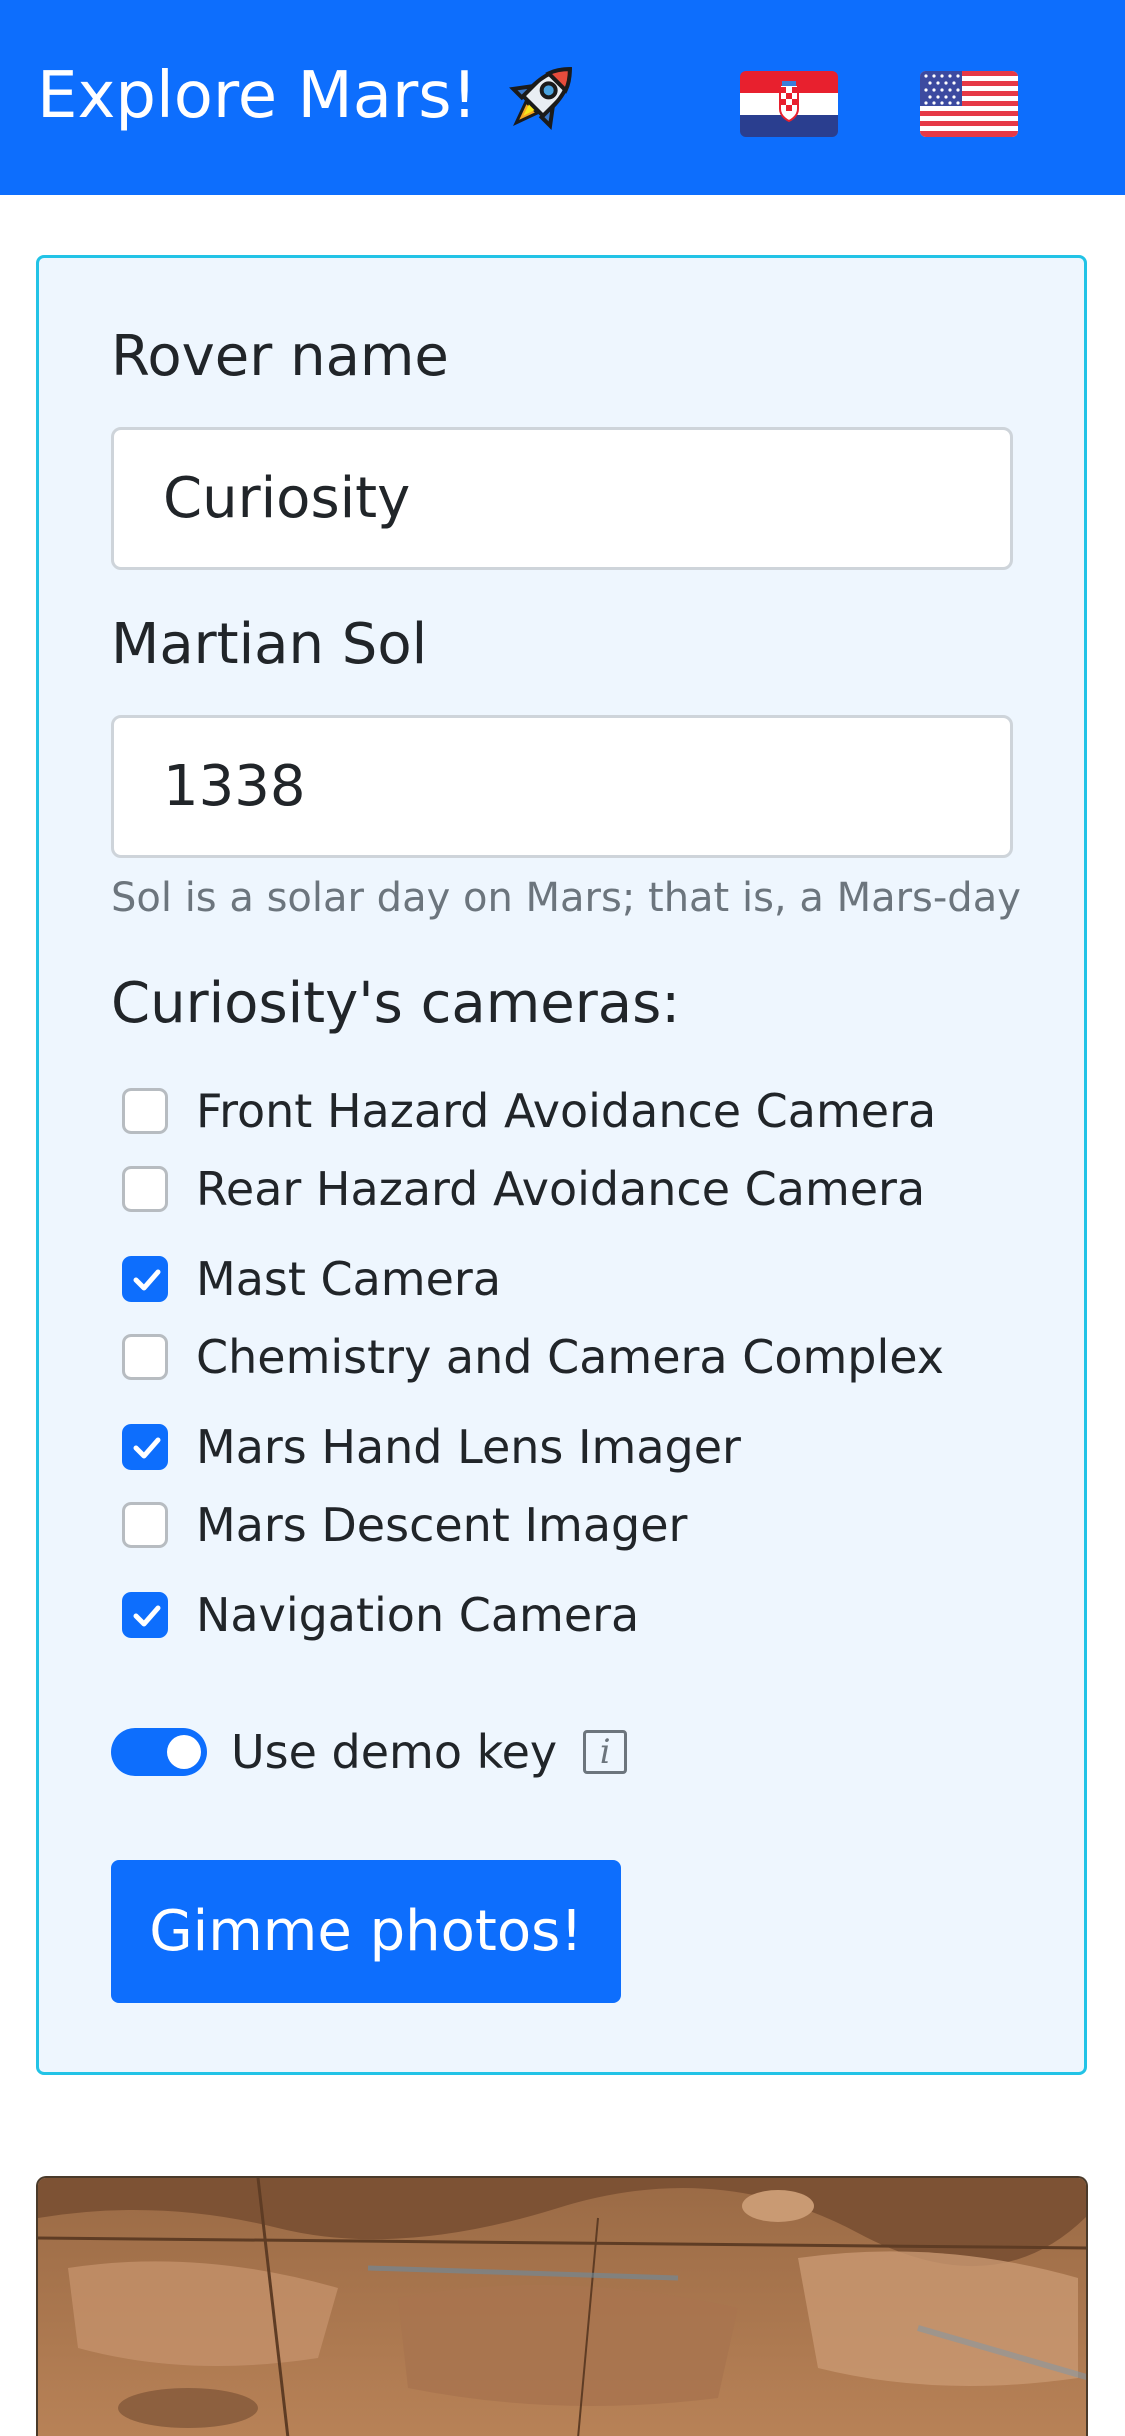 This screenshot has height=2436, width=1125. Describe the element at coordinates (543, 96) in the screenshot. I see `rocket-icon` at that location.